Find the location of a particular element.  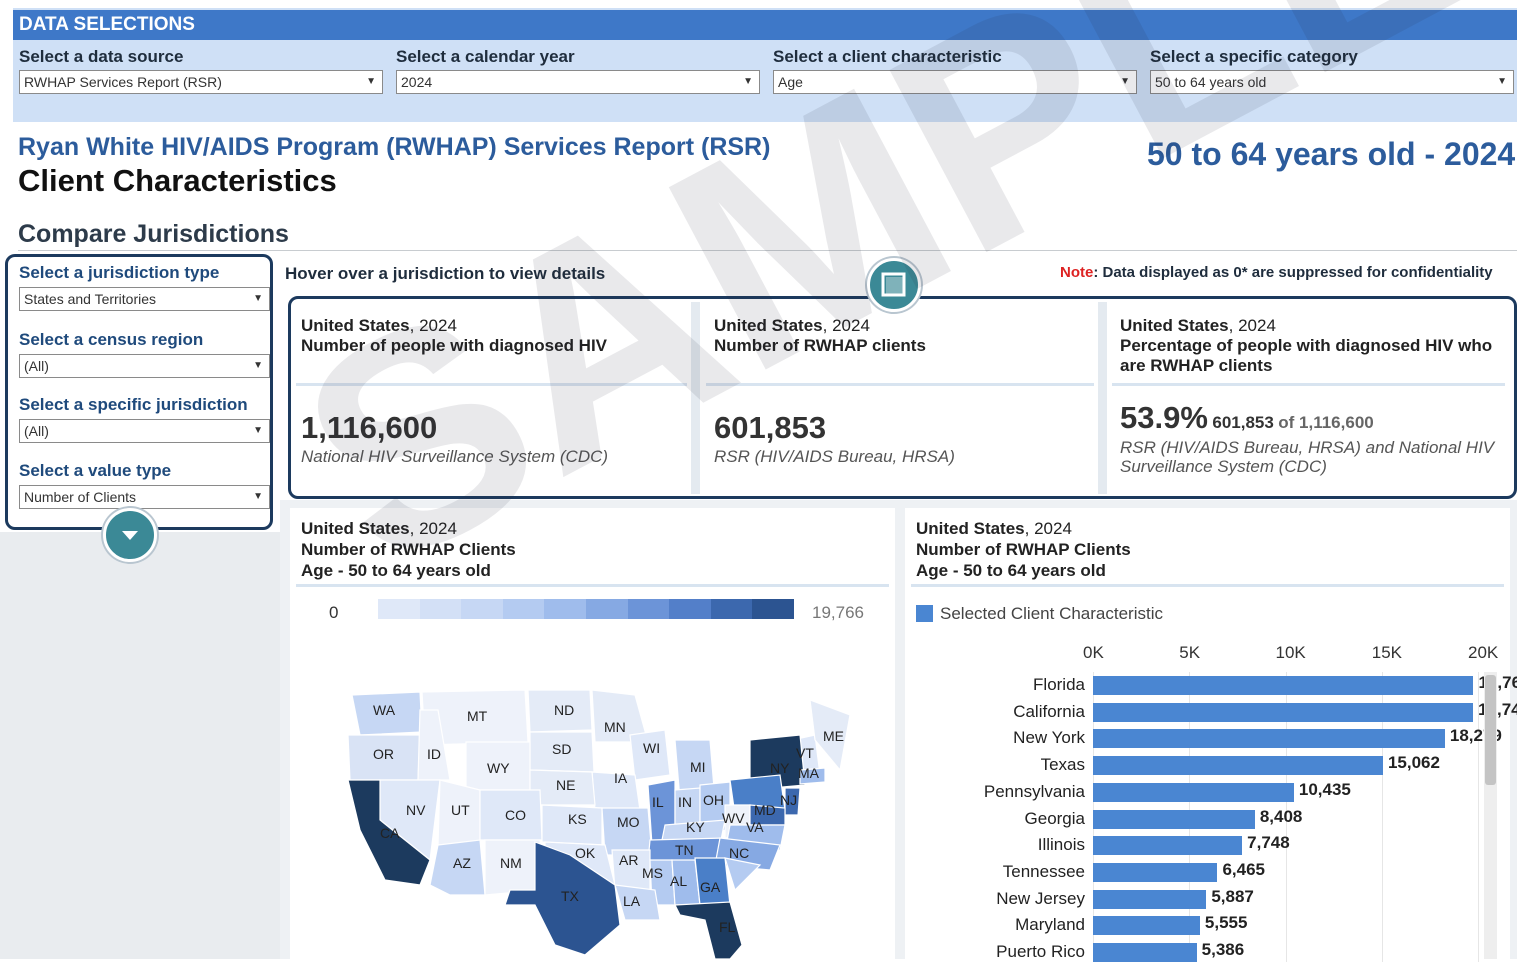

x-tick-label: 0K is located at coordinates (1093, 652).